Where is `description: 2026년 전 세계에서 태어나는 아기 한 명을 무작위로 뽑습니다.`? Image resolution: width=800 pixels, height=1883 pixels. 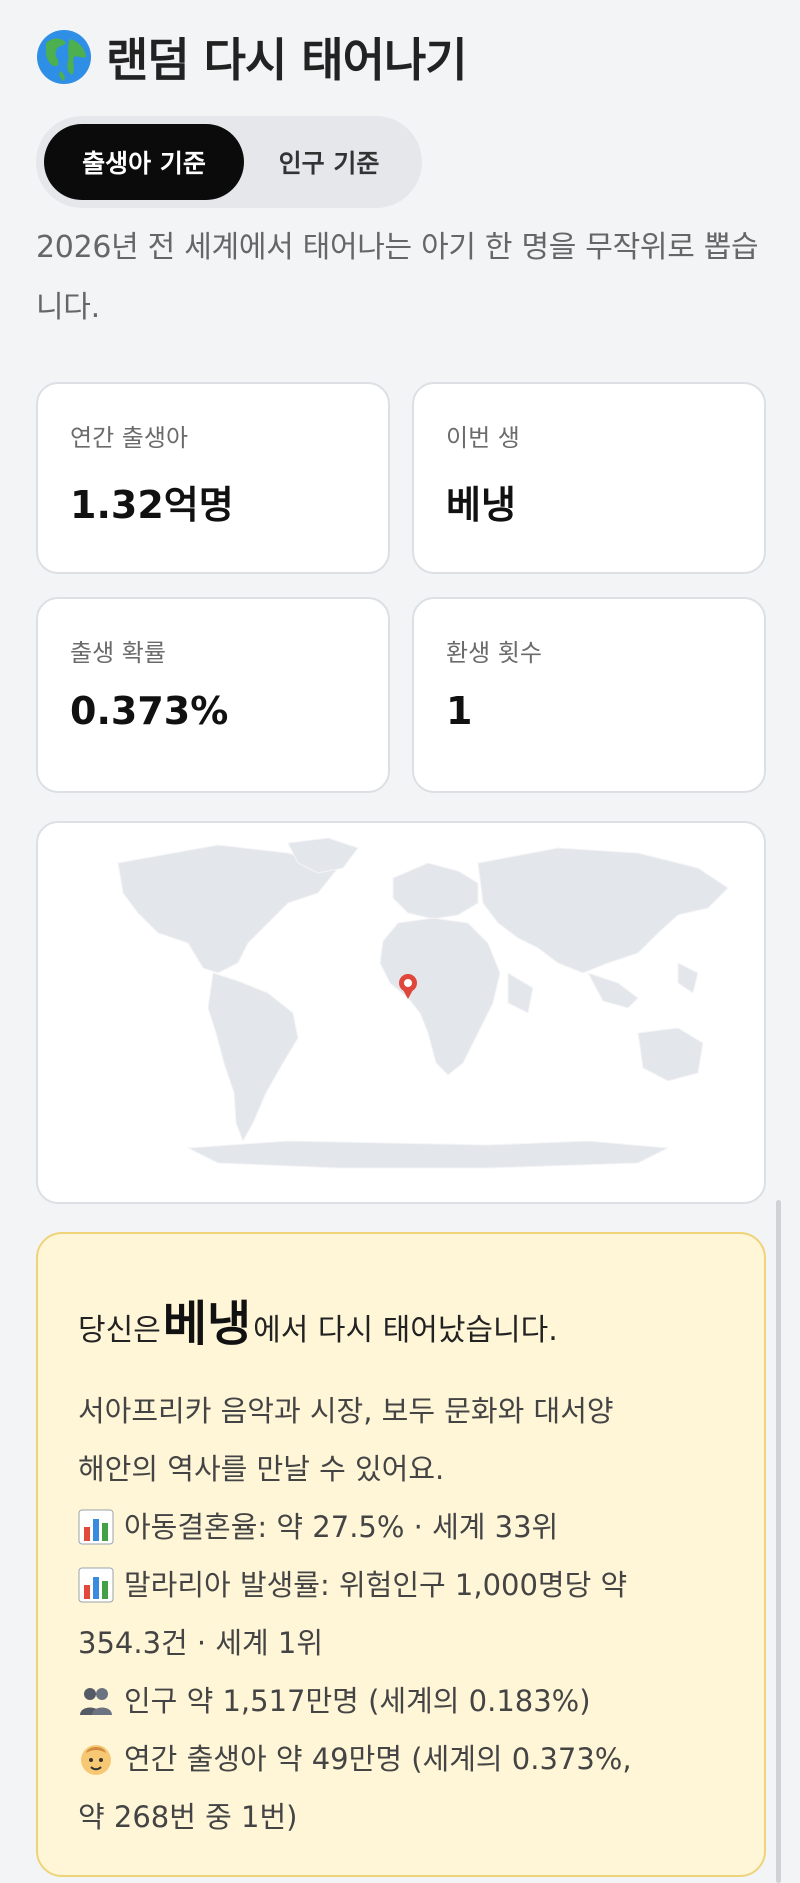
description: 2026년 전 세계에서 태어나는 아기 한 명을 무작위로 뽑습니다. is located at coordinates (397, 277).